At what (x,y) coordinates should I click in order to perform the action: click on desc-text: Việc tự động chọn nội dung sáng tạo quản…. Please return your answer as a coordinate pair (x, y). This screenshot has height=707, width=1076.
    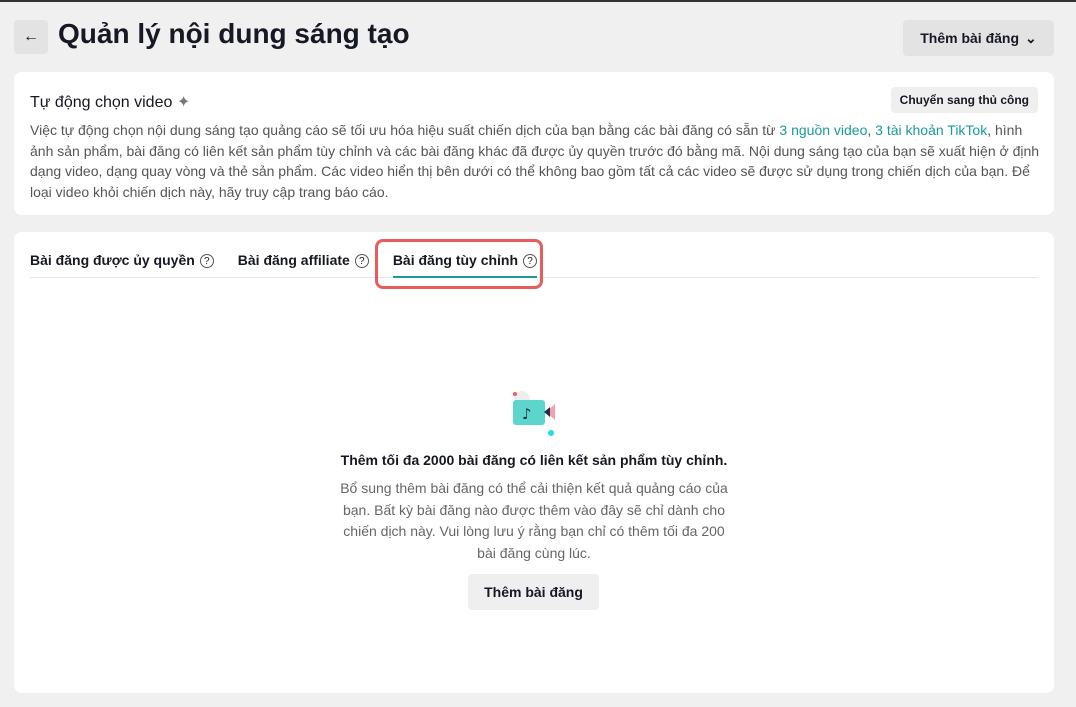
    Looking at the image, I should click on (405, 130).